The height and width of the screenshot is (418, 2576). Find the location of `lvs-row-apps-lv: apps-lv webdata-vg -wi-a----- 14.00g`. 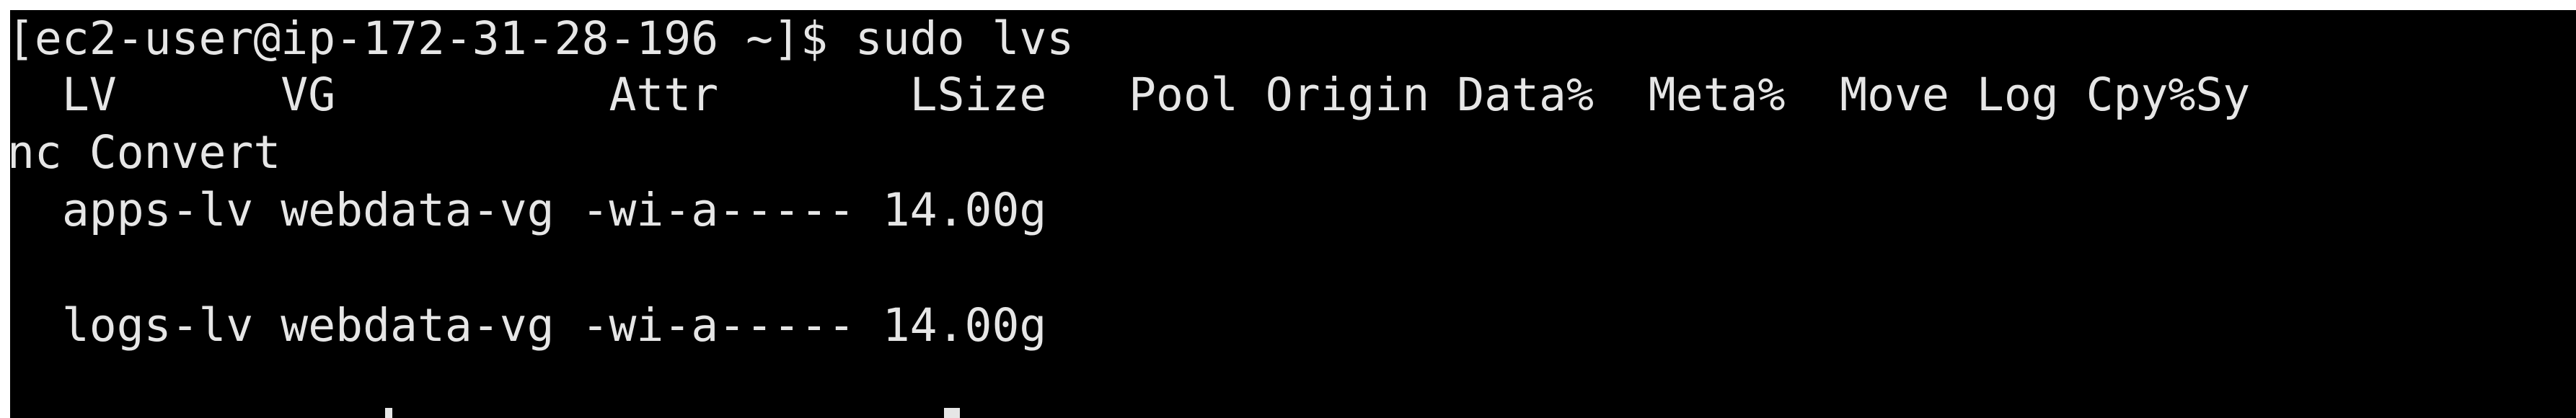

lvs-row-apps-lv: apps-lv webdata-vg -wi-a----- 14.00g is located at coordinates (528, 210).